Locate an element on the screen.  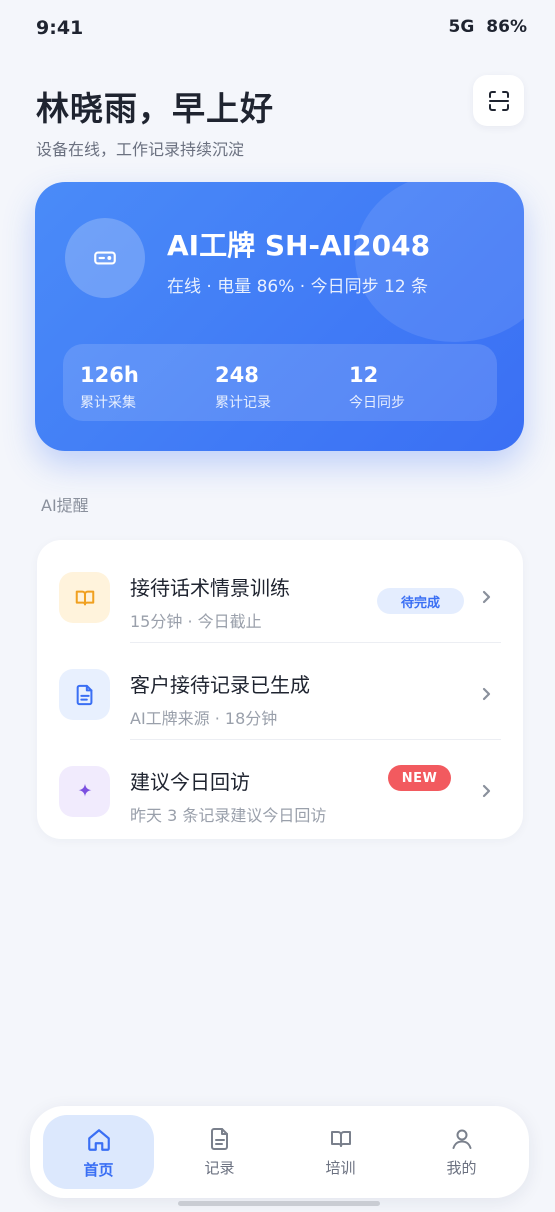
home-indicator is located at coordinates (279, 1203).